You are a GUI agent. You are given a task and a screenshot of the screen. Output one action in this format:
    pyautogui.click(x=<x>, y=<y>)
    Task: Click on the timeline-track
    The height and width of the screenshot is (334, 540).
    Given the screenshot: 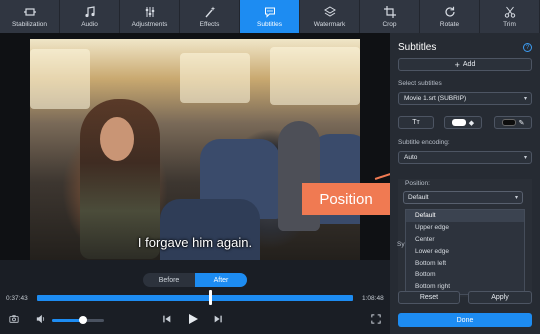 What is the action you would take?
    pyautogui.click(x=195, y=298)
    